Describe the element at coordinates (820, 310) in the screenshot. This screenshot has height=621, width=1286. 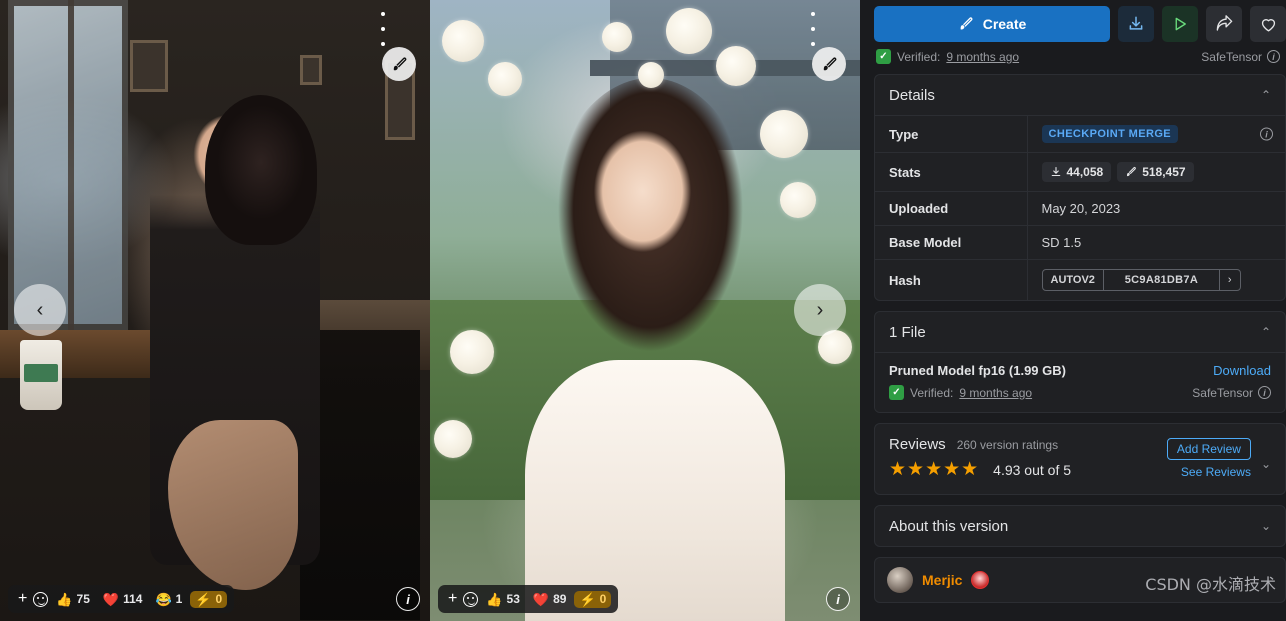
I see `gallery-next-button: ›` at that location.